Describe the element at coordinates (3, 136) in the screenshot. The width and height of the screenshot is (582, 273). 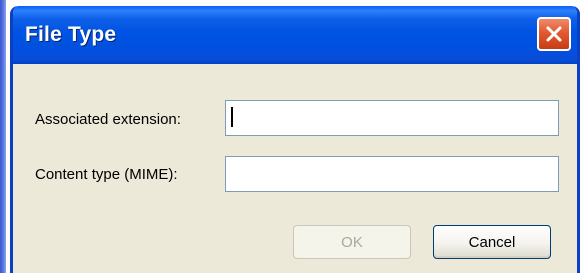
I see `background-window-edge` at that location.